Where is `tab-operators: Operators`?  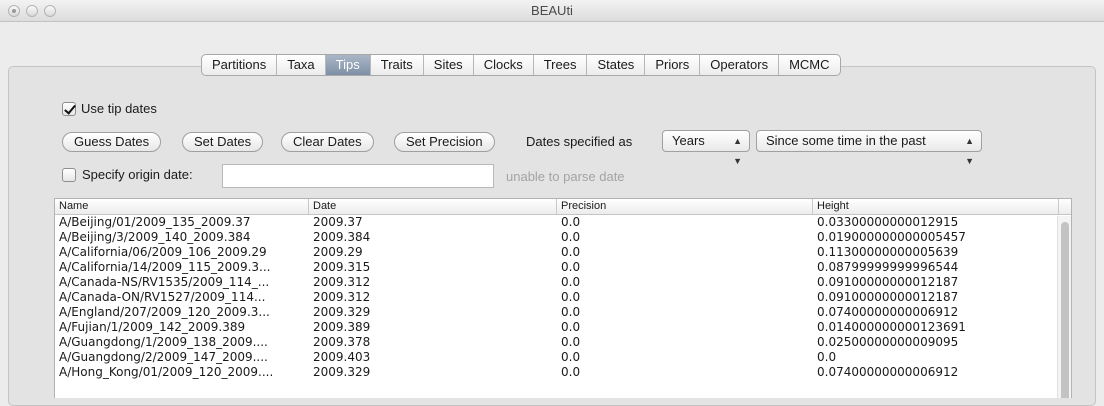 tab-operators: Operators is located at coordinates (740, 65).